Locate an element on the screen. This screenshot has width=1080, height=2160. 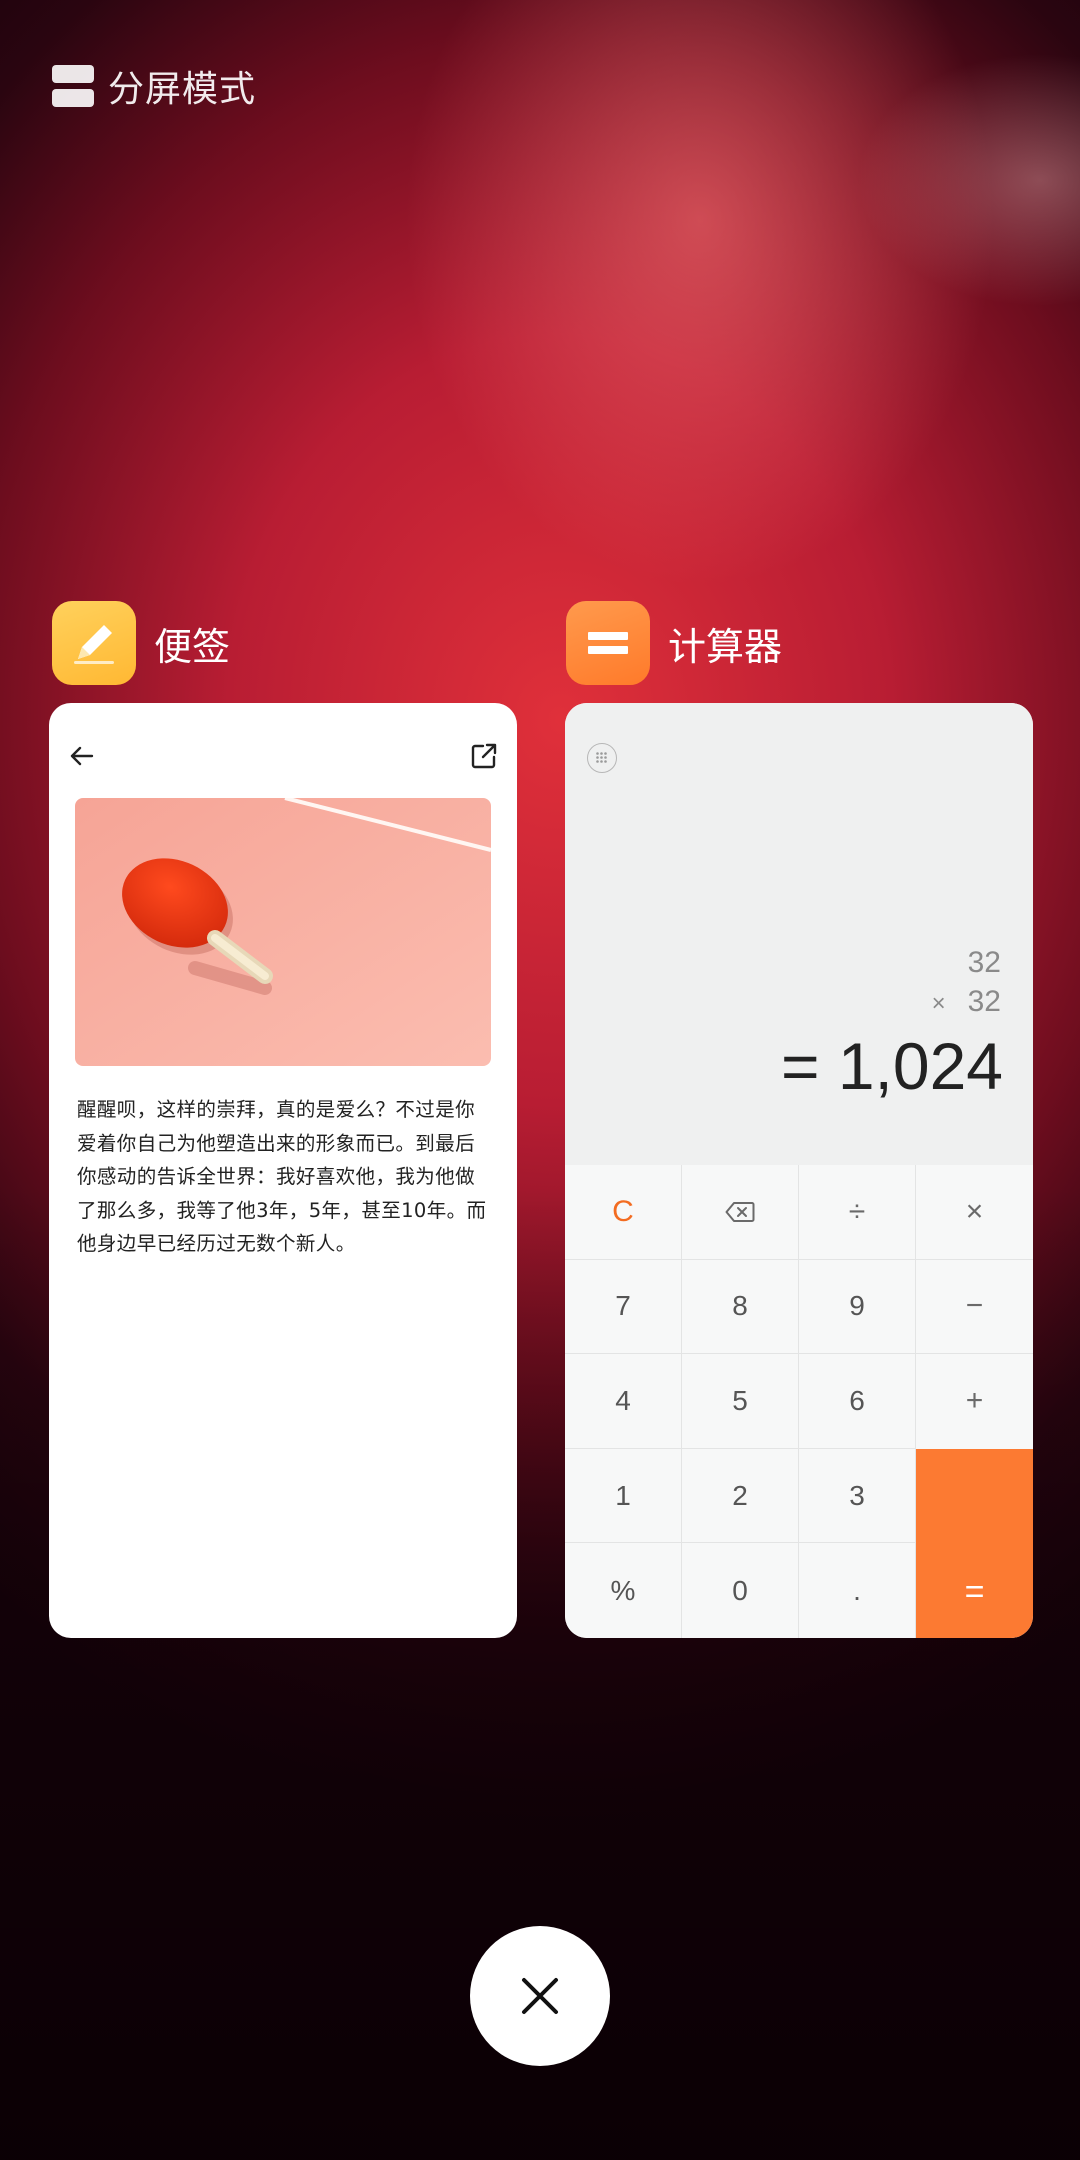
calculator-operator: × is located at coordinates (938, 1003).